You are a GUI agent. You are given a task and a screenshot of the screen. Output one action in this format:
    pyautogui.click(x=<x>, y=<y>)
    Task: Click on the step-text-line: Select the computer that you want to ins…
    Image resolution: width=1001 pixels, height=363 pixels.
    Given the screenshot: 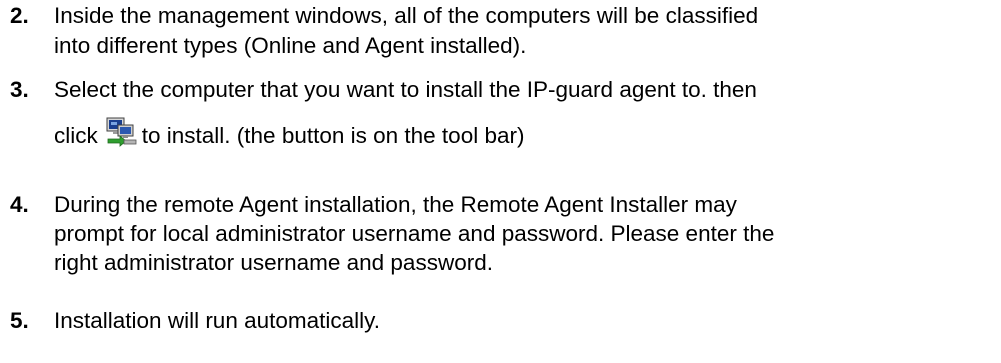 What is the action you would take?
    pyautogui.click(x=405, y=89)
    